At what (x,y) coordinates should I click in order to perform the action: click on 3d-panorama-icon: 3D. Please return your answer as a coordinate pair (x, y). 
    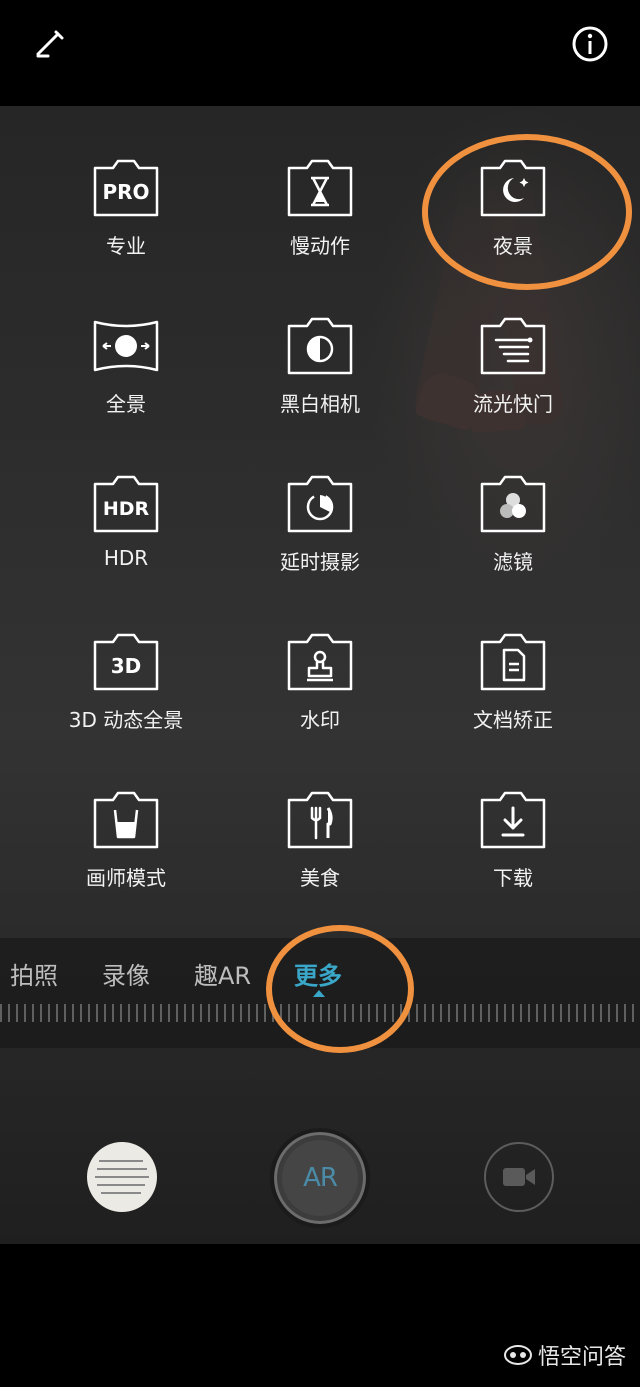
    Looking at the image, I should click on (126, 662).